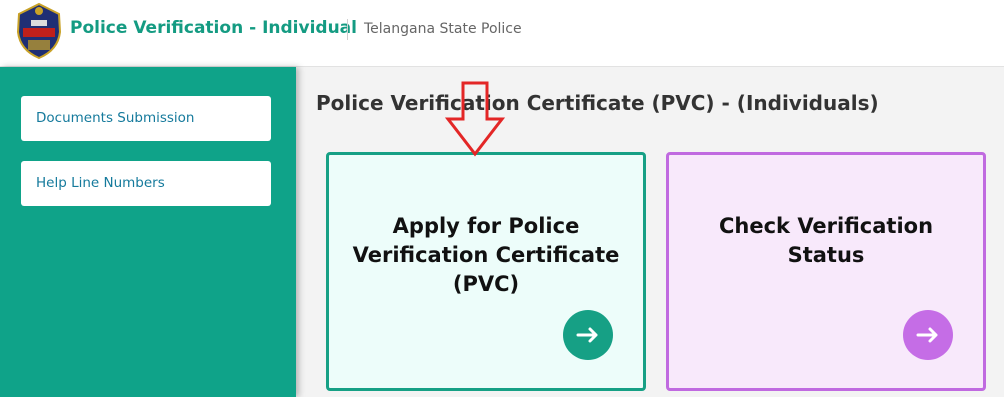  What do you see at coordinates (443, 29) in the screenshot?
I see `org-name: Telangana State Police` at bounding box center [443, 29].